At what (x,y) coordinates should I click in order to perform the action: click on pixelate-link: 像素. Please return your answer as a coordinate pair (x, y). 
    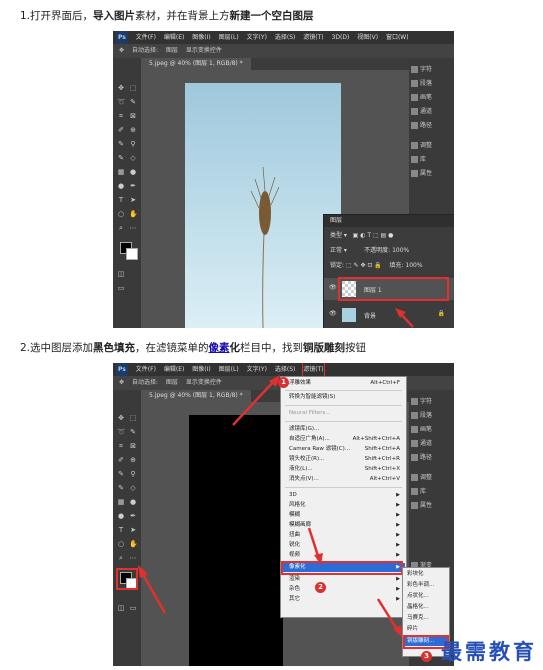
    Looking at the image, I should click on (219, 348).